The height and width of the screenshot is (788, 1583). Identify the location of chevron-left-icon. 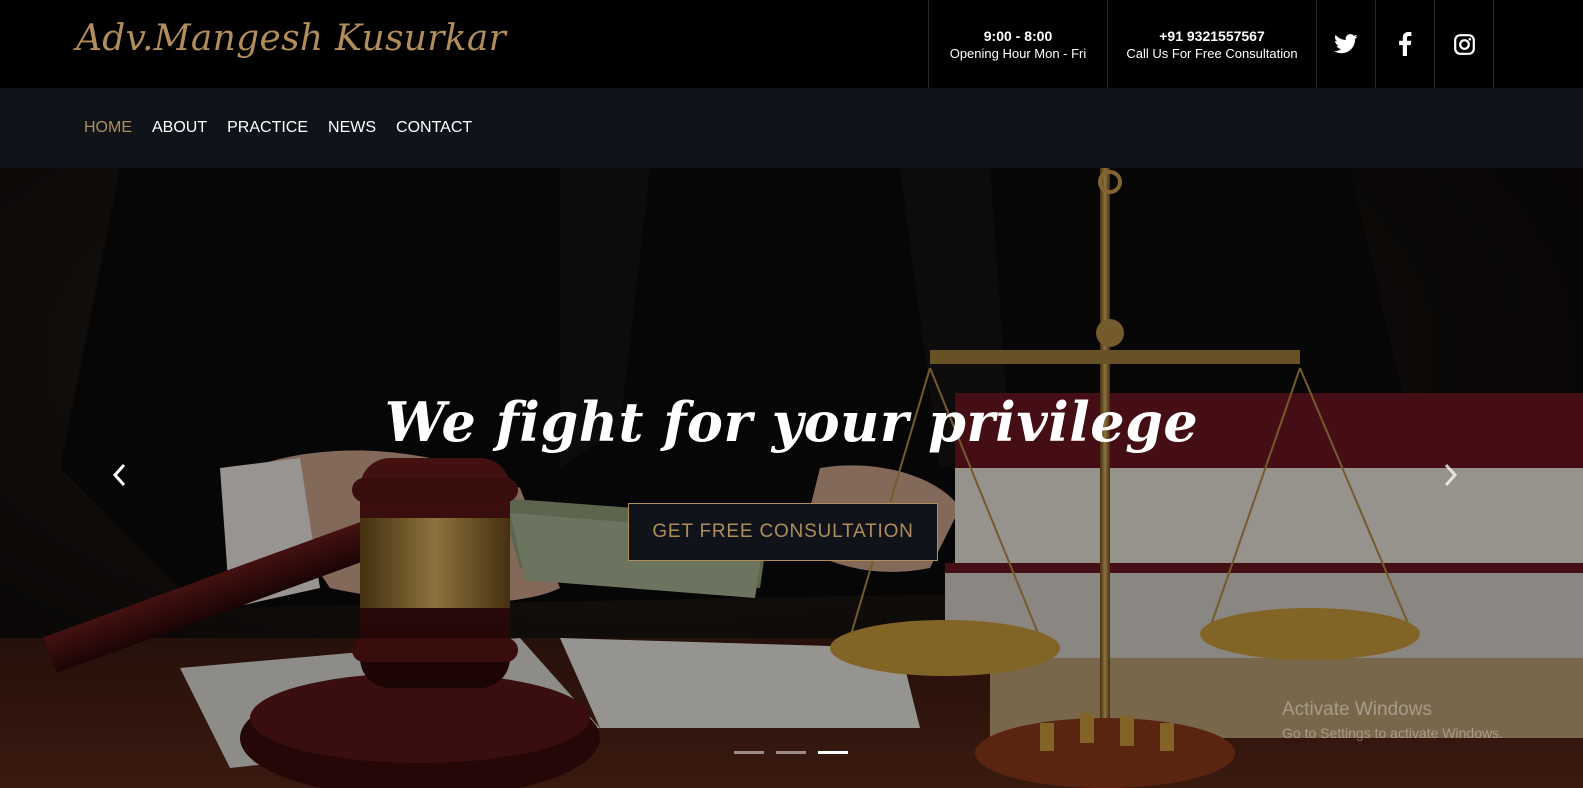
(119, 475).